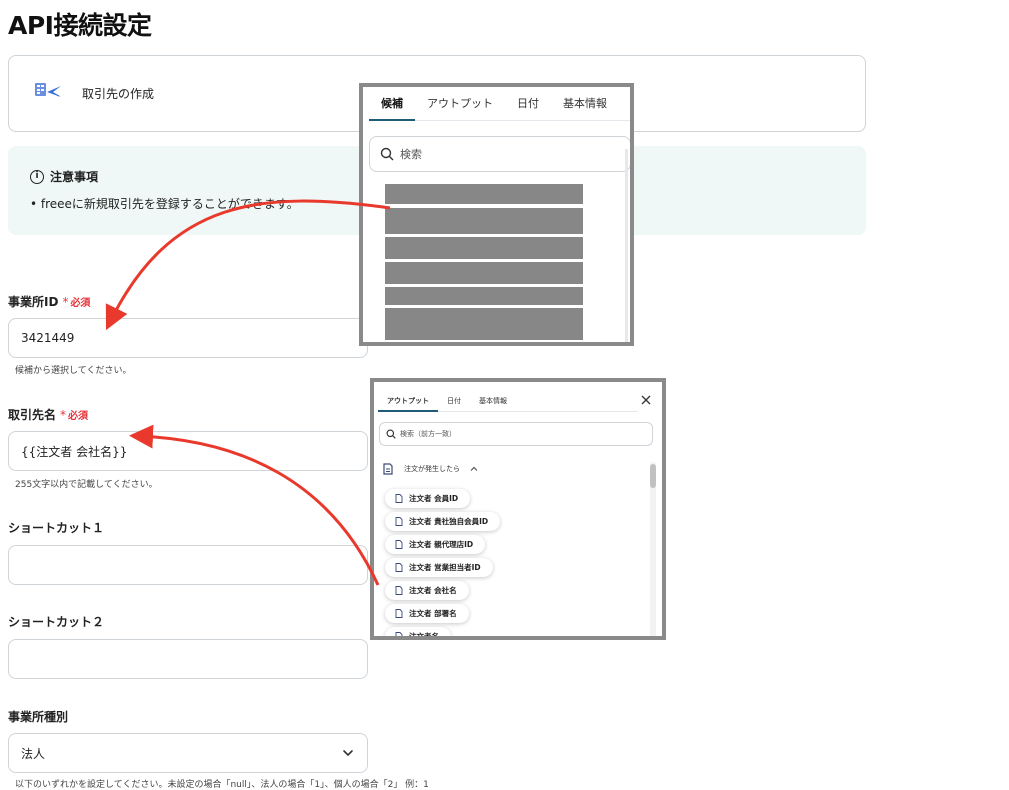  What do you see at coordinates (48, 90) in the screenshot?
I see `freee-app-icon` at bounding box center [48, 90].